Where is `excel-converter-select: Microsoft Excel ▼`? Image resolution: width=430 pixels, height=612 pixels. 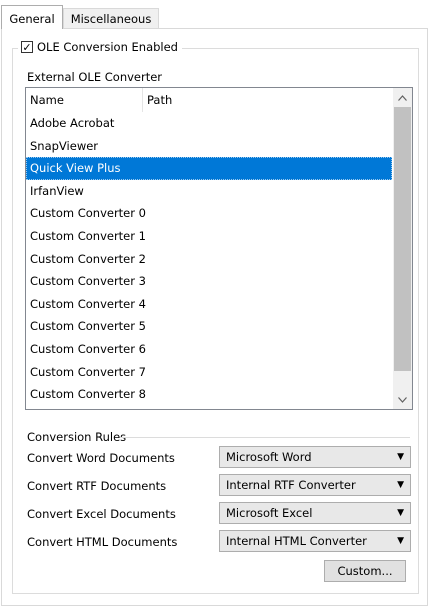 excel-converter-select: Microsoft Excel ▼ is located at coordinates (315, 513).